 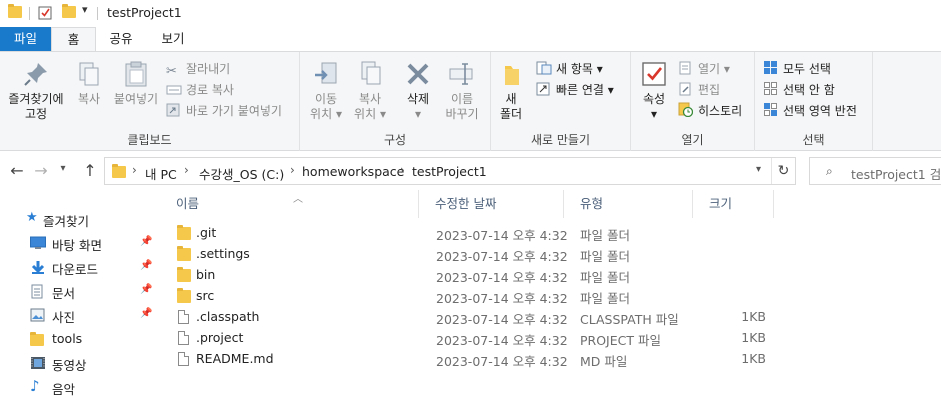 I want to click on breadcrumb-this-pc: 내 PC, so click(x=161, y=173).